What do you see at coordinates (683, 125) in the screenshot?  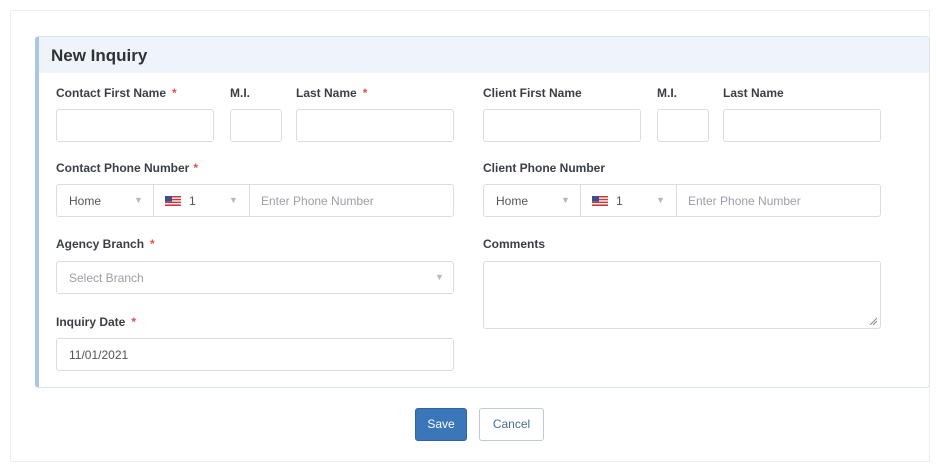 I see `client-mi-input` at bounding box center [683, 125].